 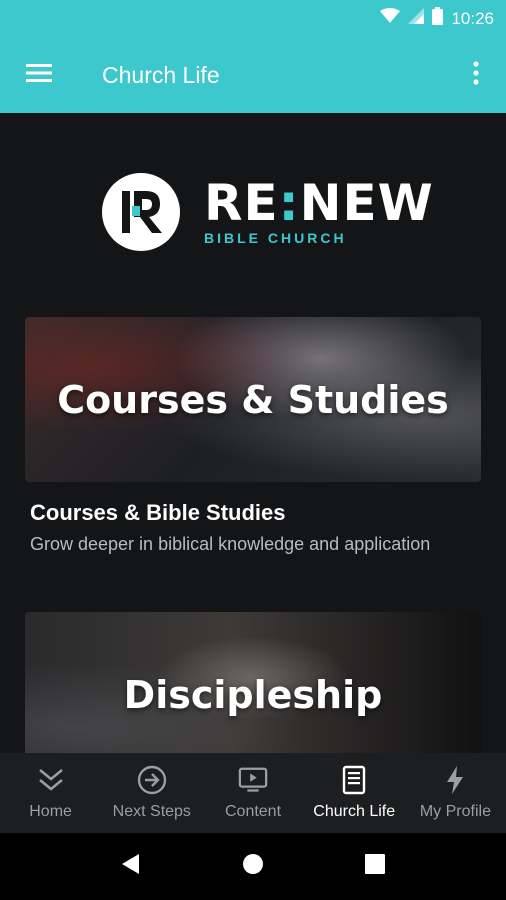 I want to click on signal-icon, so click(x=416, y=18).